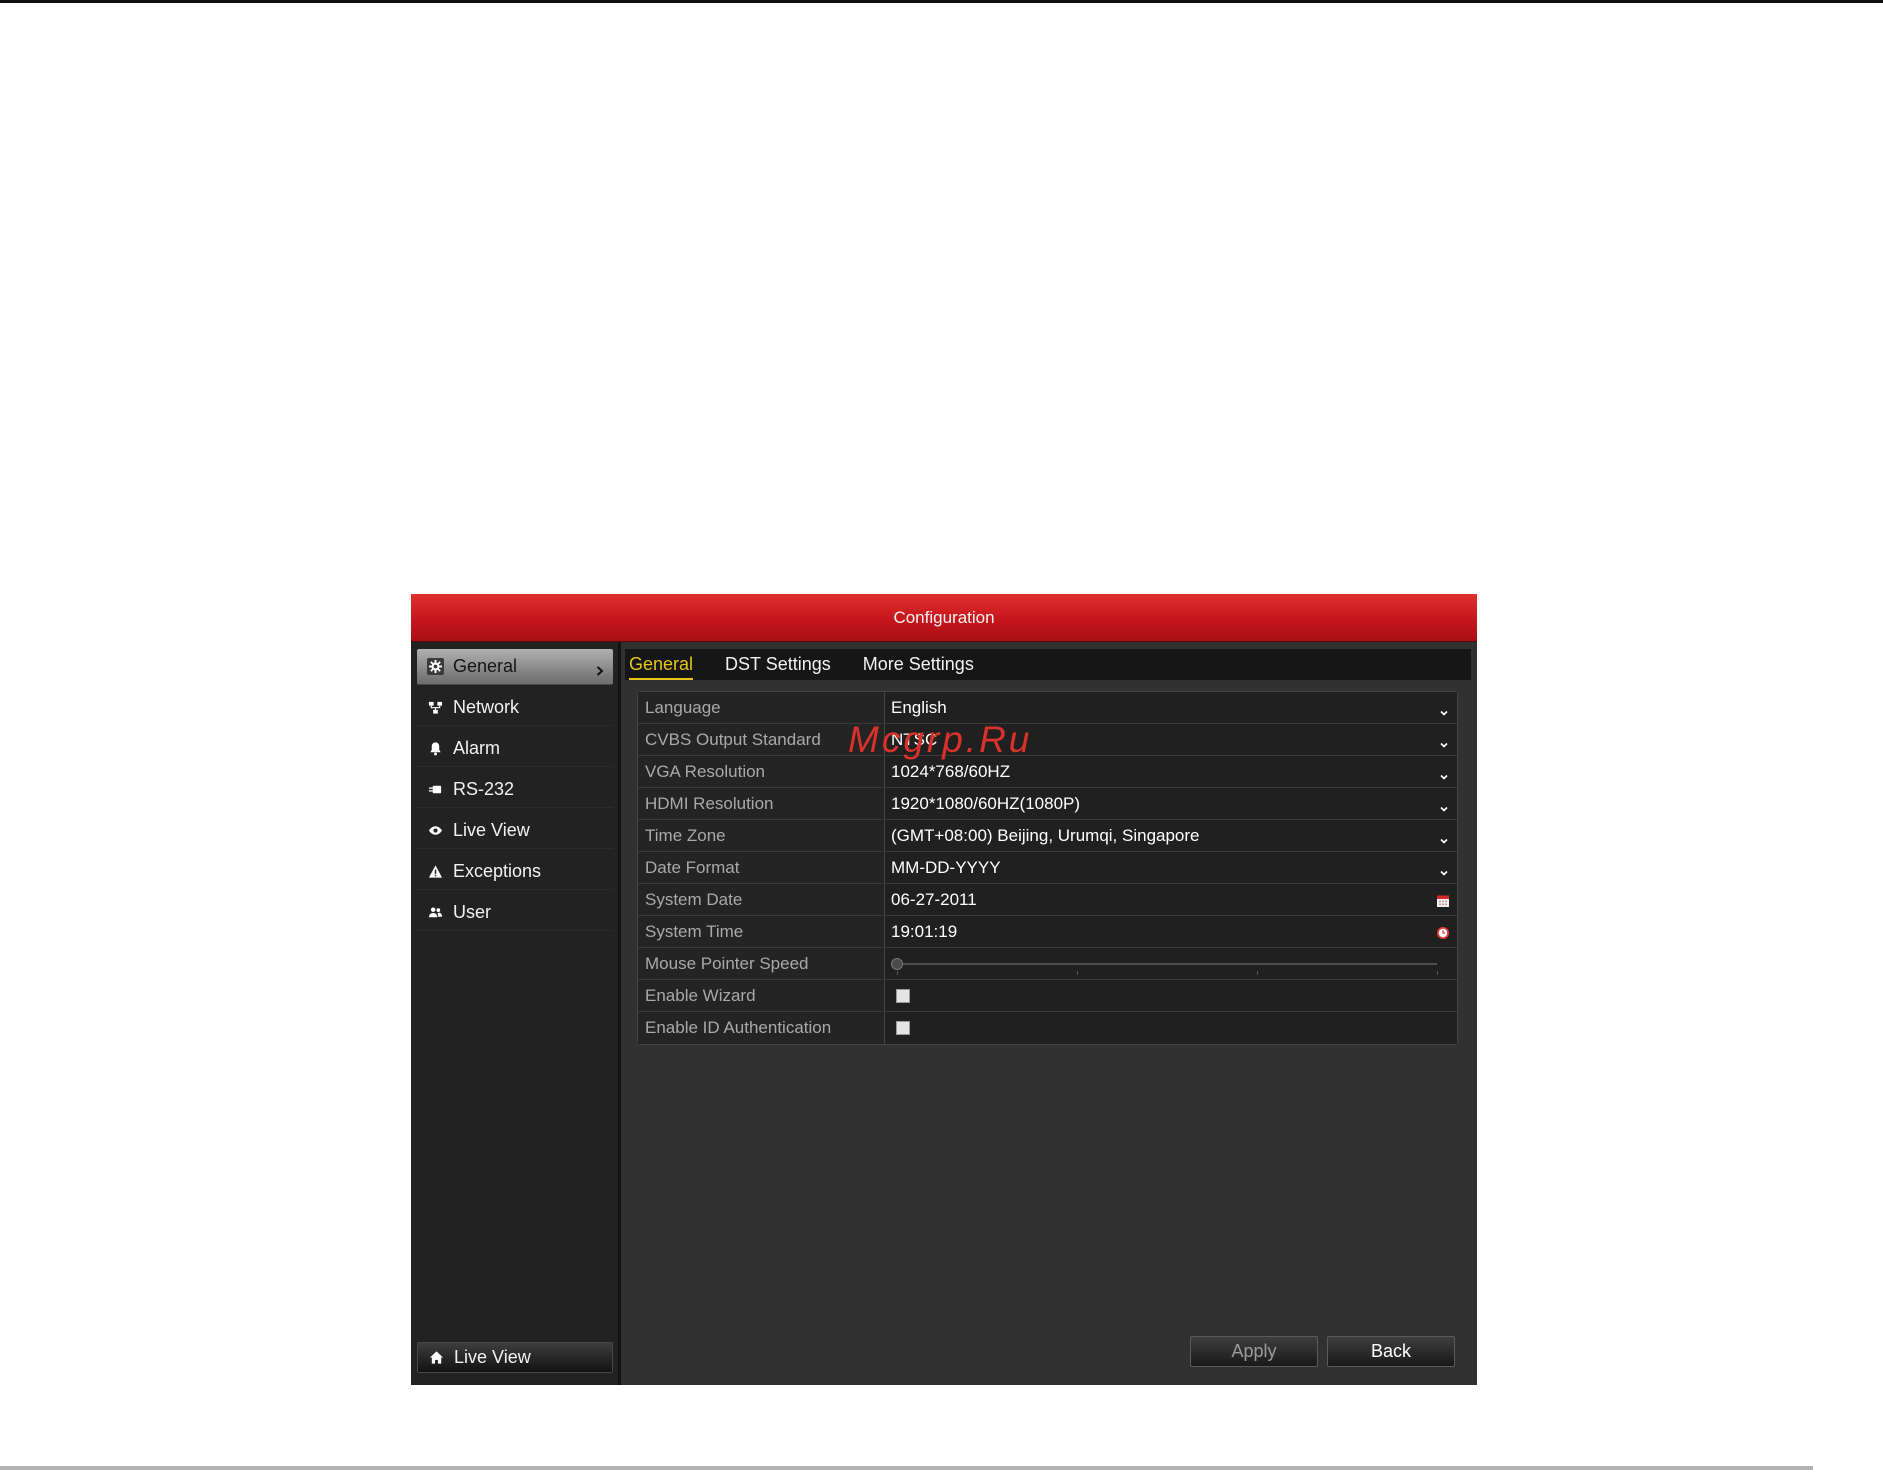  What do you see at coordinates (761, 803) in the screenshot?
I see `hdmi-resolution-label: HDMI Resolution` at bounding box center [761, 803].